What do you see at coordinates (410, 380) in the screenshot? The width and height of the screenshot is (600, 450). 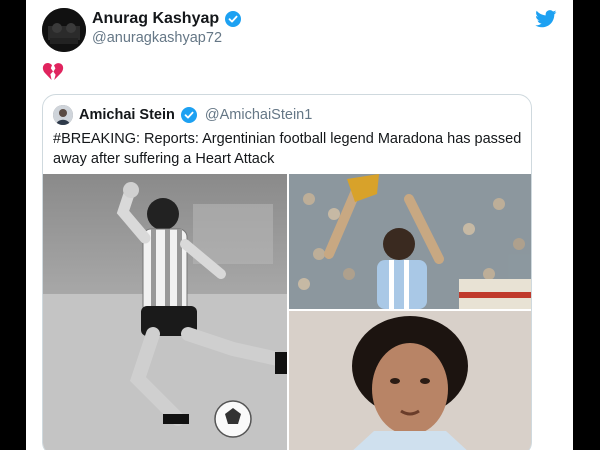 I see `media-photo-portrait` at bounding box center [410, 380].